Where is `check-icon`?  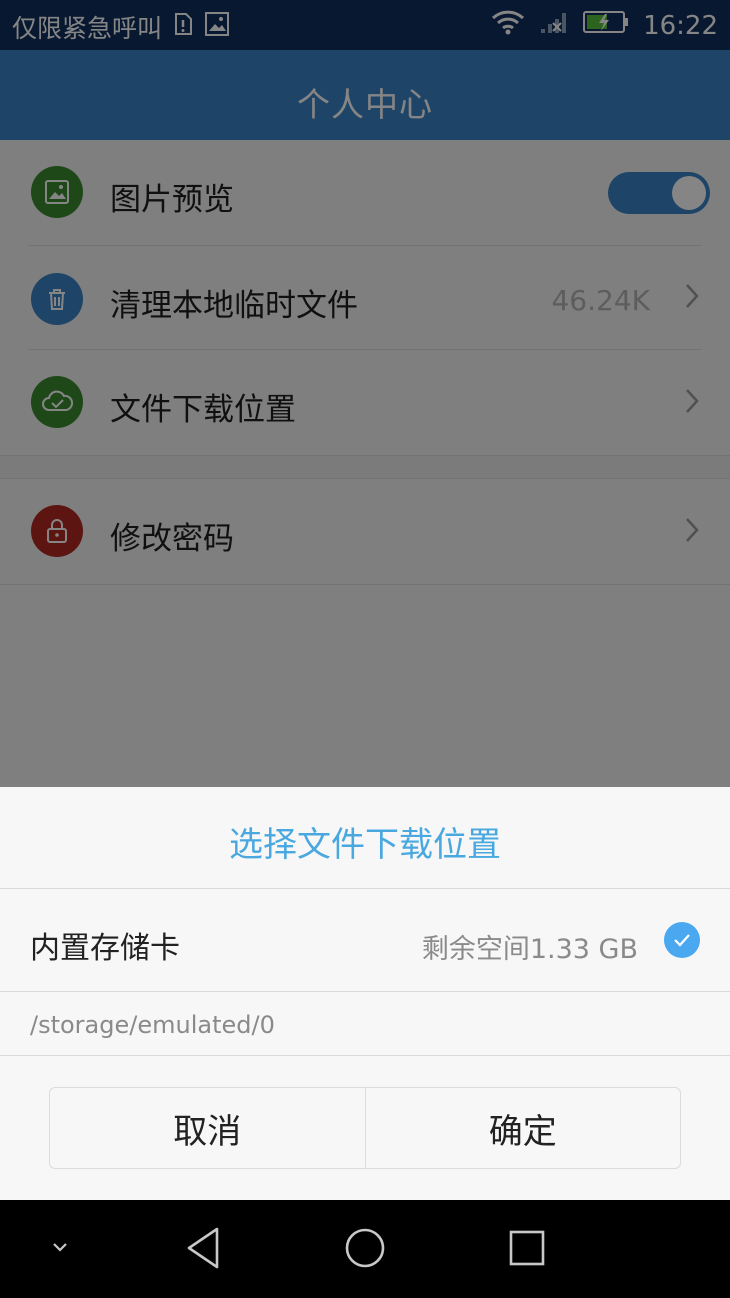
check-icon is located at coordinates (682, 940).